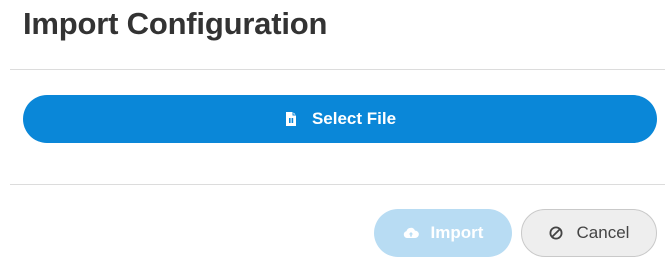 The width and height of the screenshot is (665, 258). What do you see at coordinates (175, 23) in the screenshot?
I see `dialog-title: Import Configuration` at bounding box center [175, 23].